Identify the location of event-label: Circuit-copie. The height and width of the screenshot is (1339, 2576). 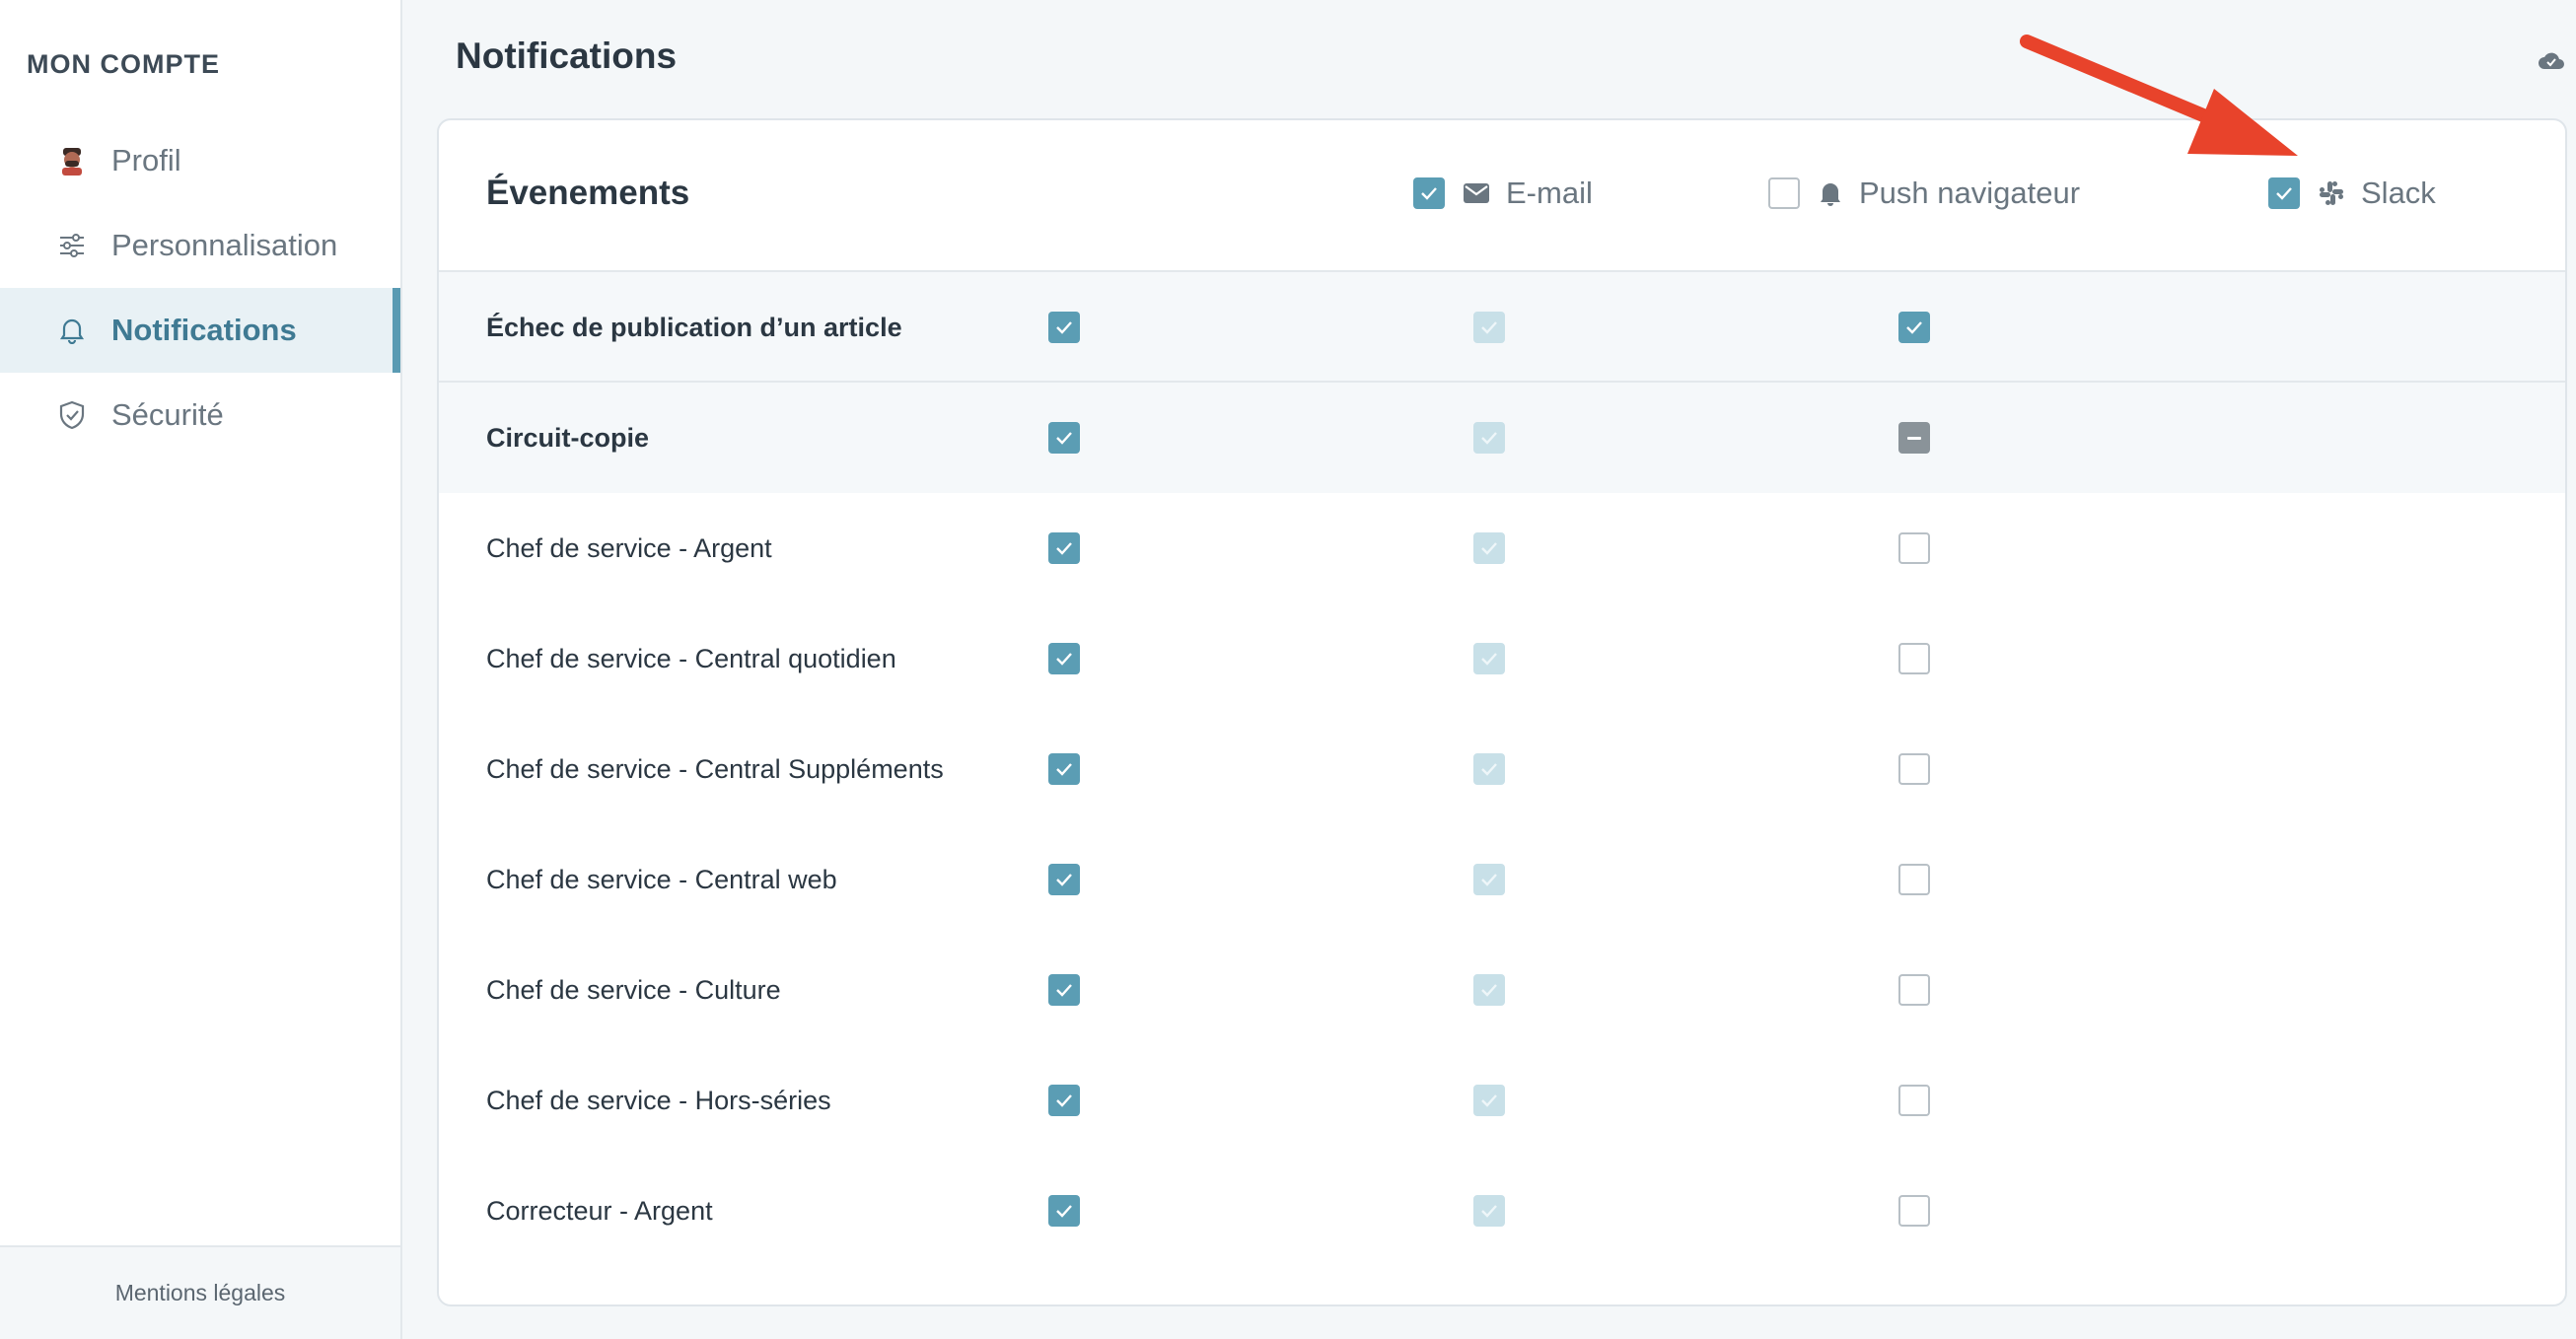
(568, 438).